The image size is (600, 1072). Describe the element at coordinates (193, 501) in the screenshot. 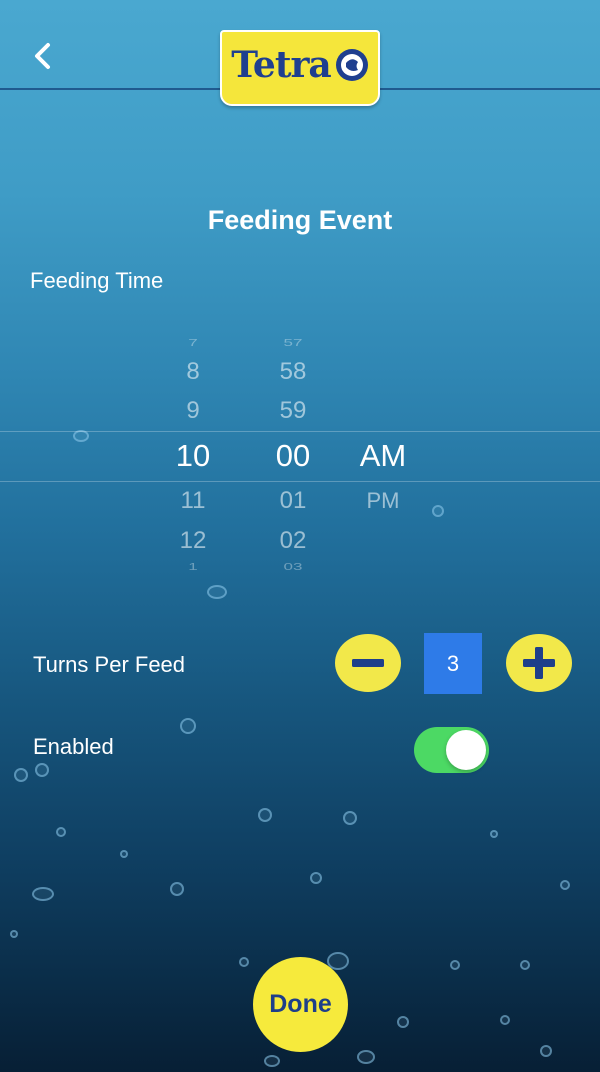

I see `hour-option: 11` at that location.